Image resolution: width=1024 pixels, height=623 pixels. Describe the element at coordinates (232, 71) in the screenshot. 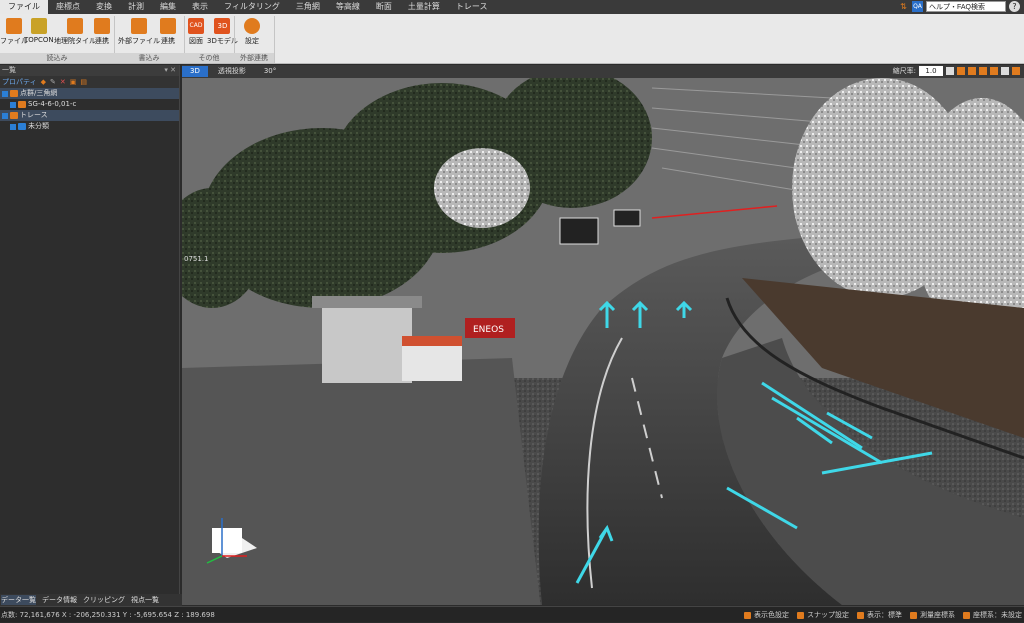

I see `viewport-tab: 透視投影` at that location.